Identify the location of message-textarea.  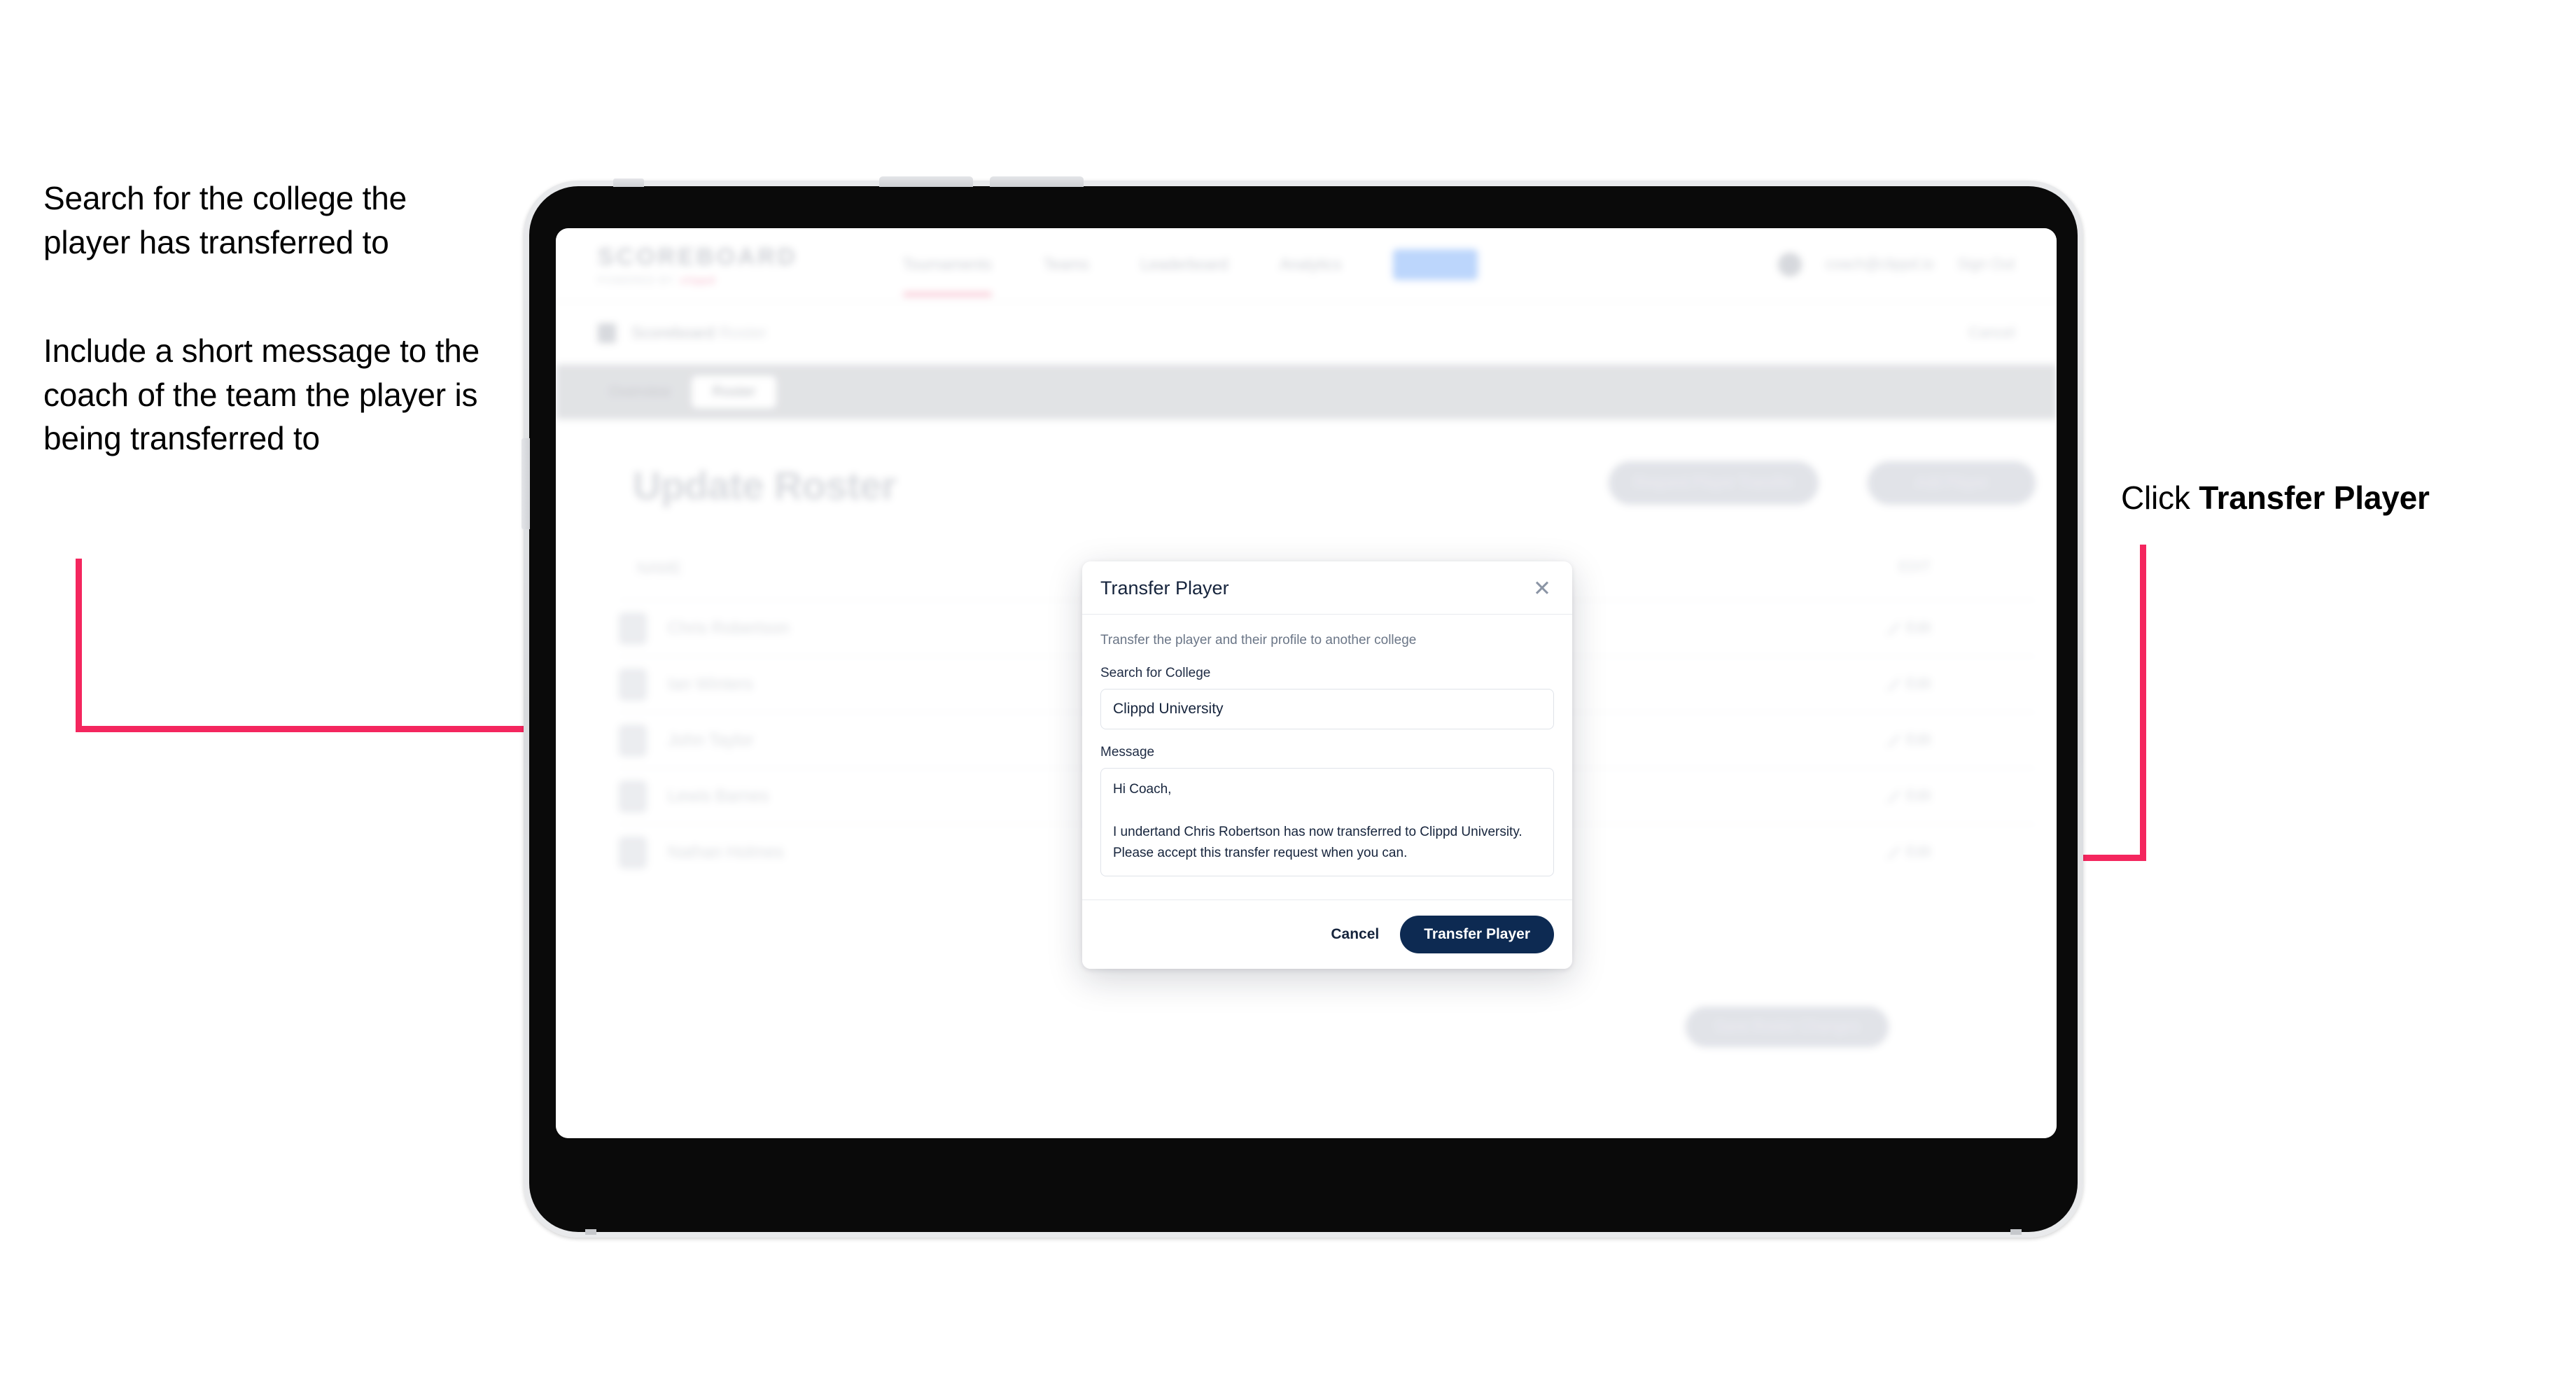
(1327, 822).